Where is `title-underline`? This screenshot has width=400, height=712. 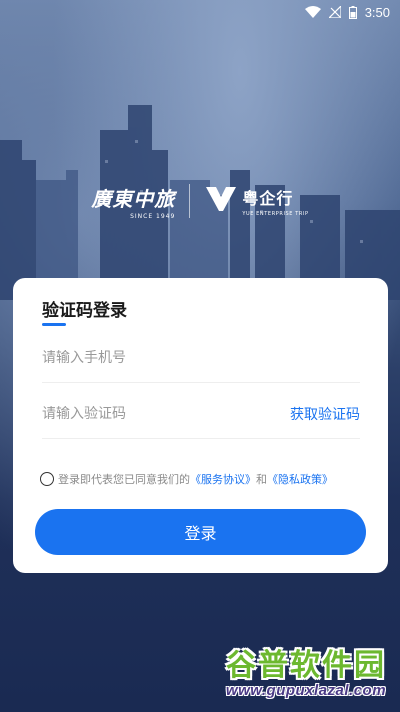
title-underline is located at coordinates (54, 324).